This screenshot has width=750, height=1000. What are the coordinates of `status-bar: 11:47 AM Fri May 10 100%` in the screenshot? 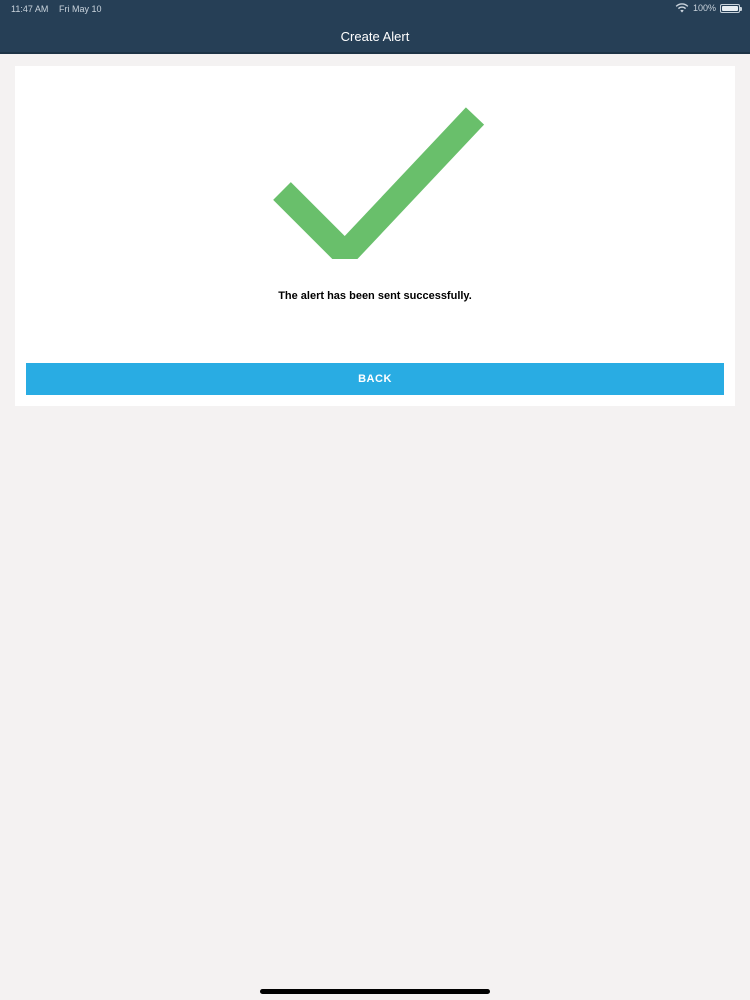 It's located at (375, 9).